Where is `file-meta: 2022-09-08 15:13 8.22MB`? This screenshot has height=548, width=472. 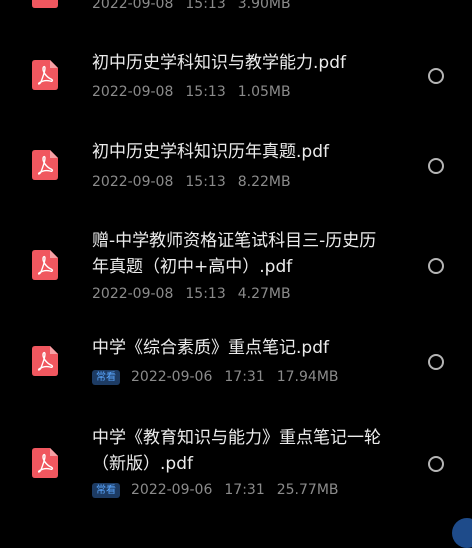 file-meta: 2022-09-08 15:13 8.22MB is located at coordinates (191, 182).